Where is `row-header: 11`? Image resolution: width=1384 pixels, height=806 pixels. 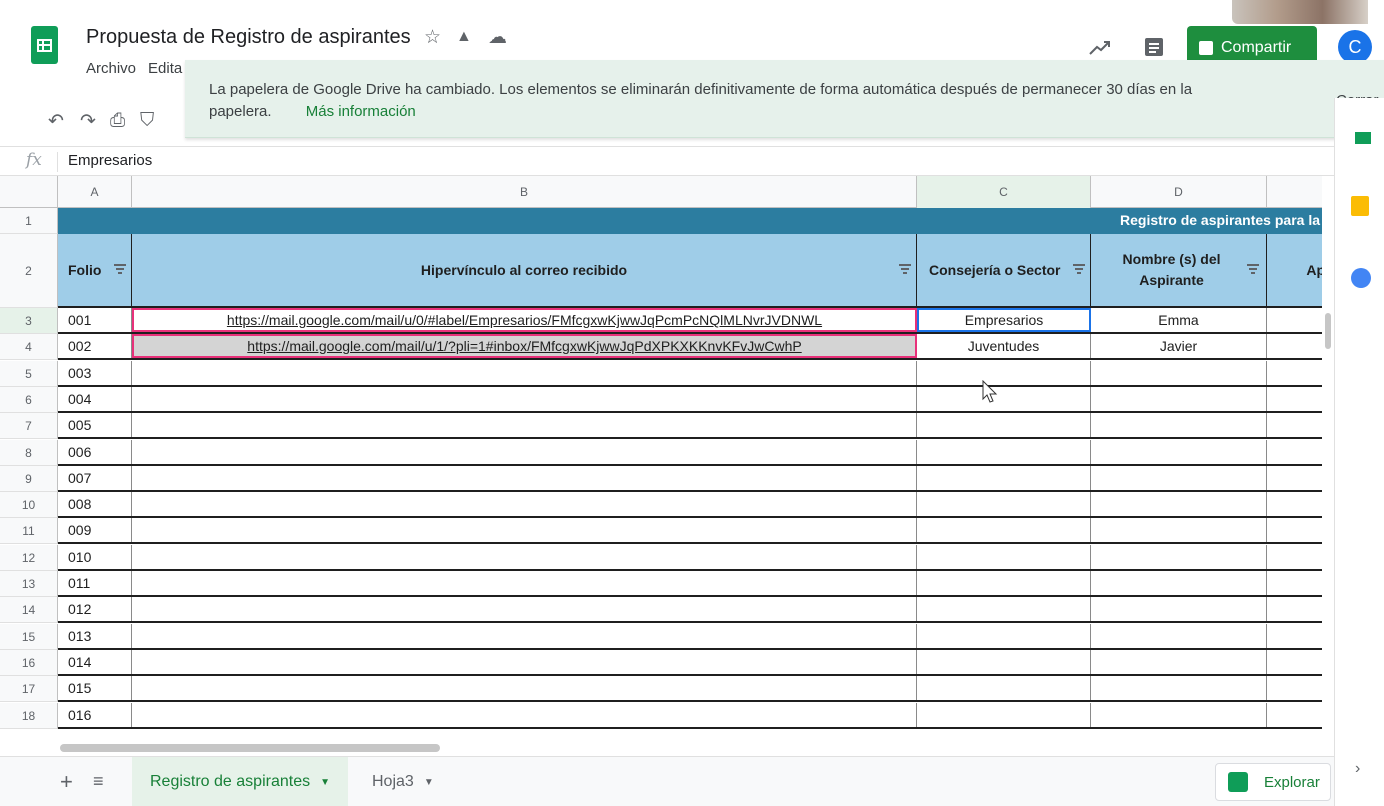
row-header: 11 is located at coordinates (29, 531).